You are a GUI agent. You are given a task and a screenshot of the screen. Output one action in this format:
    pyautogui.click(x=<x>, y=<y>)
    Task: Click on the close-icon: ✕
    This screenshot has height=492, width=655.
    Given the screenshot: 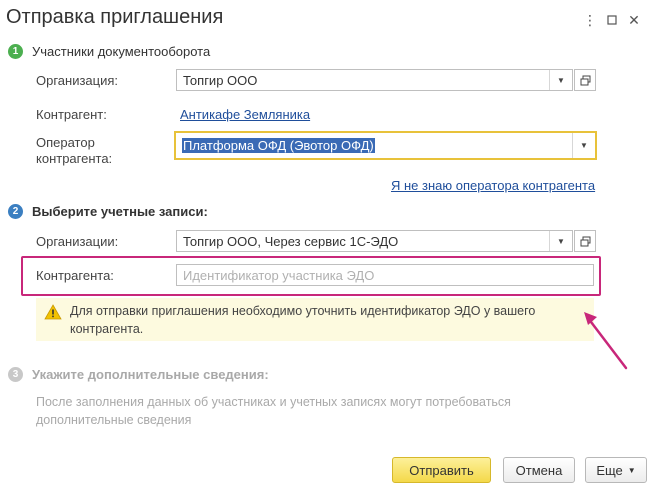 What is the action you would take?
    pyautogui.click(x=634, y=20)
    